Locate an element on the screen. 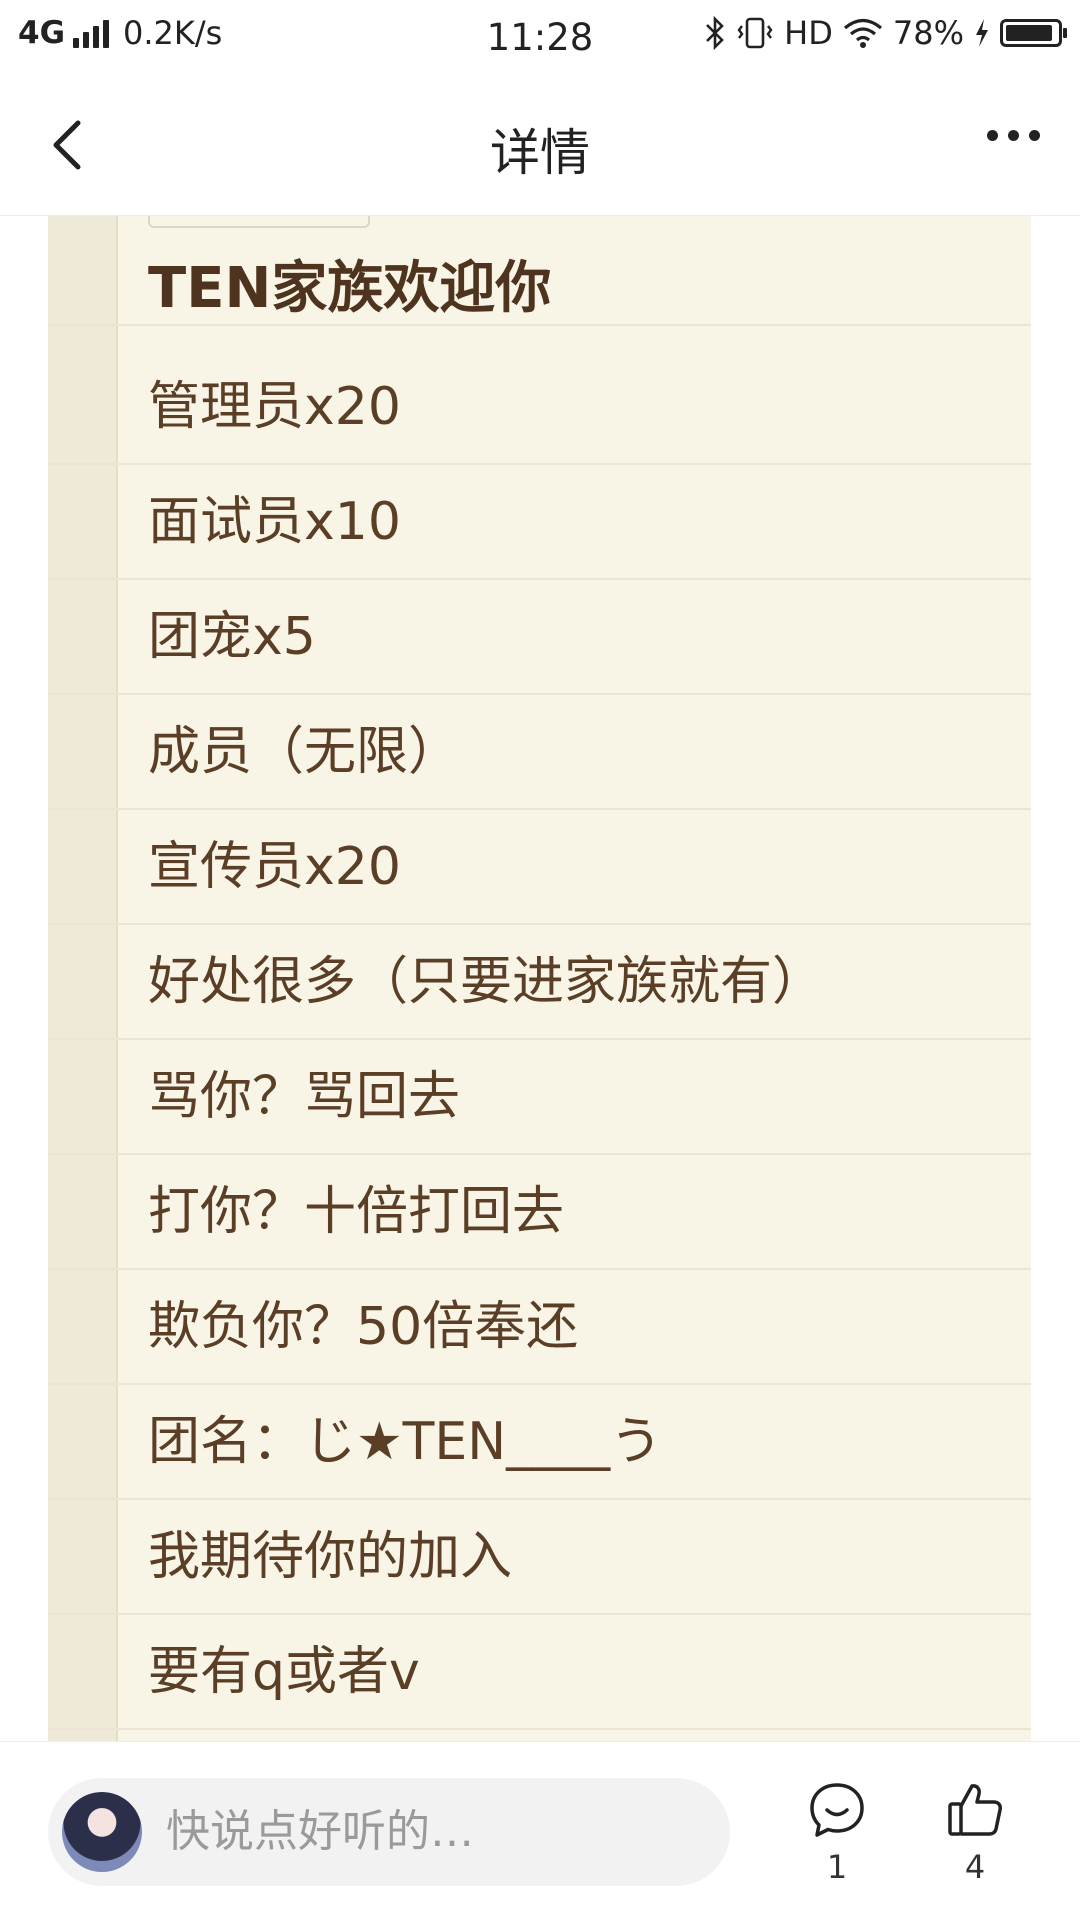 The height and width of the screenshot is (1921, 1080). note-line: 打你？十倍打回去 is located at coordinates (539, 1212).